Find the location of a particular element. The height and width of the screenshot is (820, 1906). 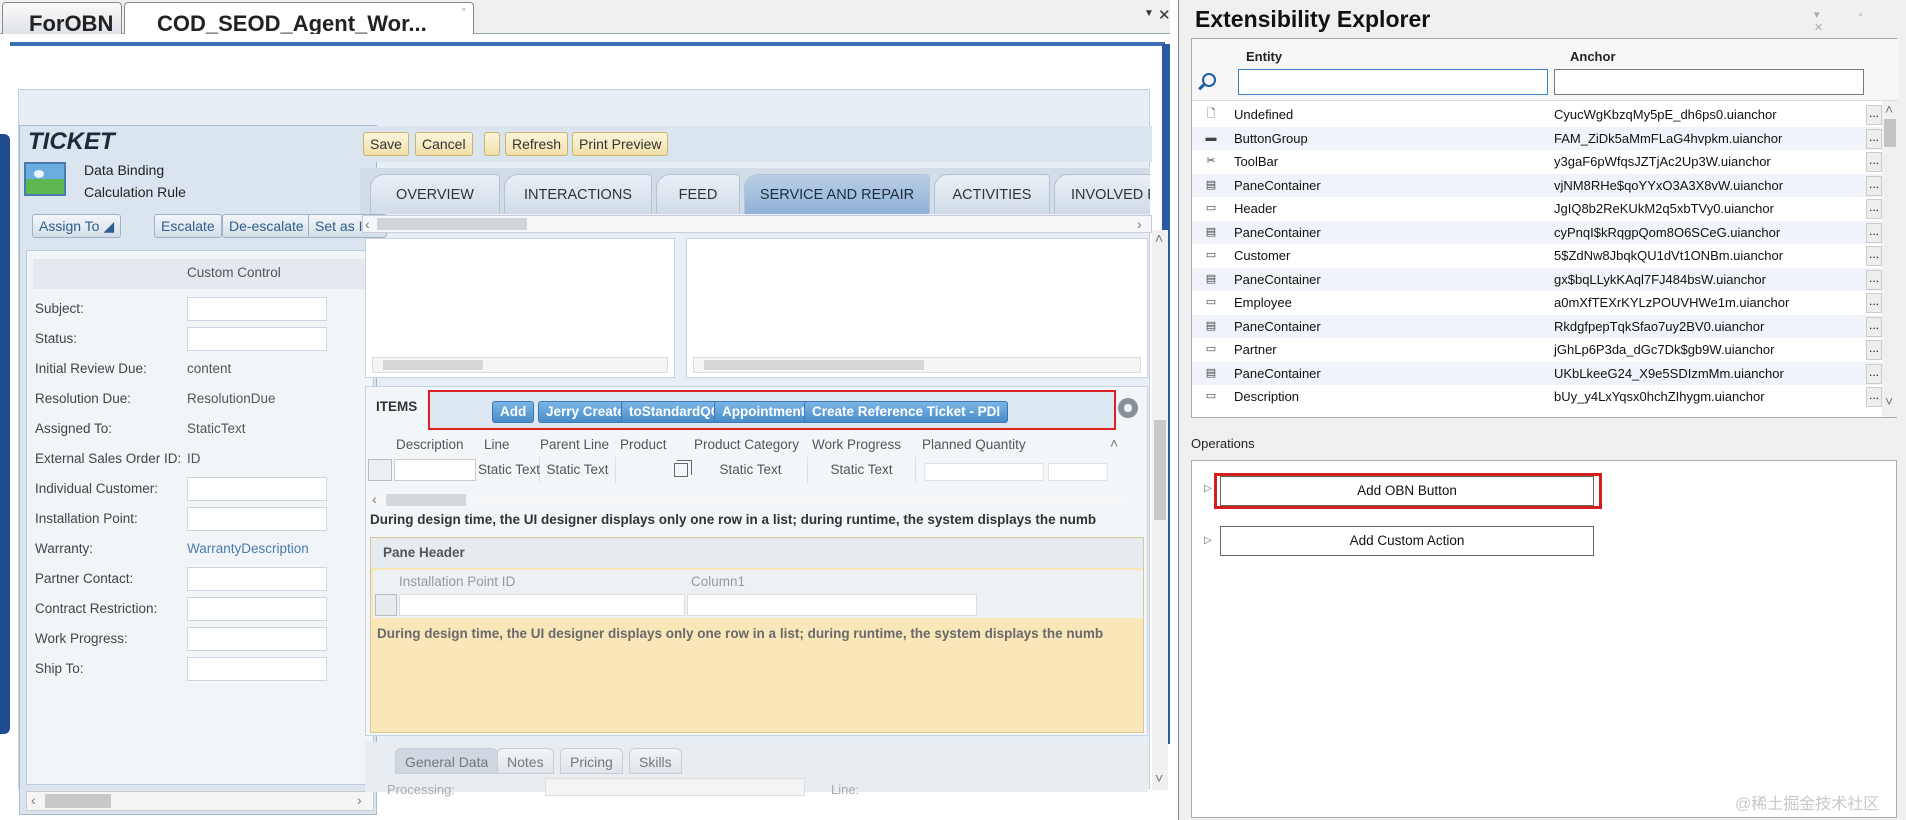

extra-column-input is located at coordinates (1078, 472).